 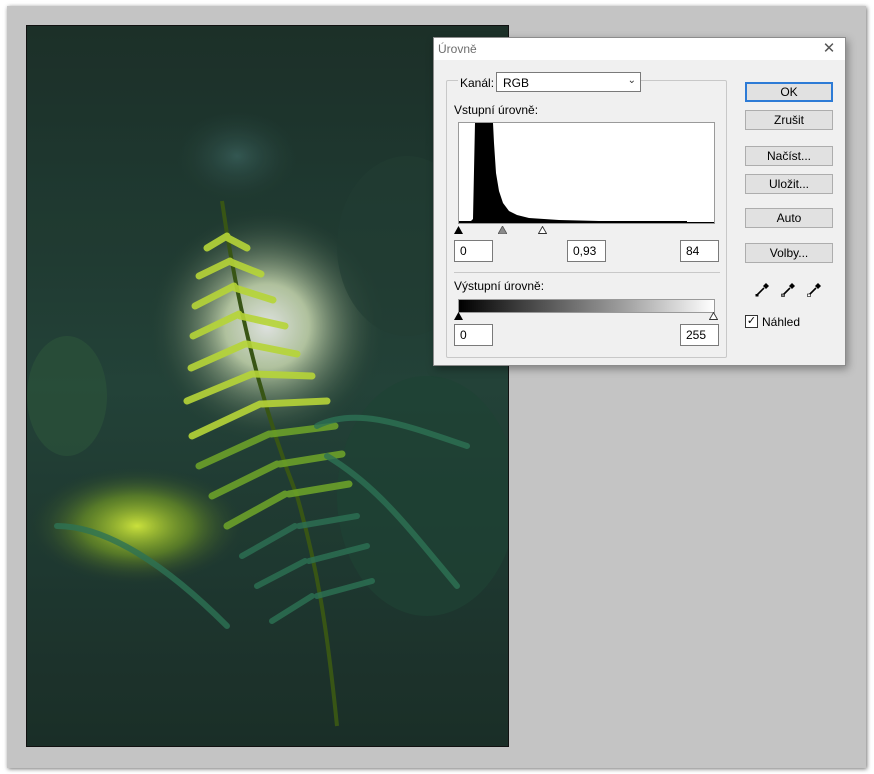 I want to click on output-white-field: 255, so click(x=699, y=335).